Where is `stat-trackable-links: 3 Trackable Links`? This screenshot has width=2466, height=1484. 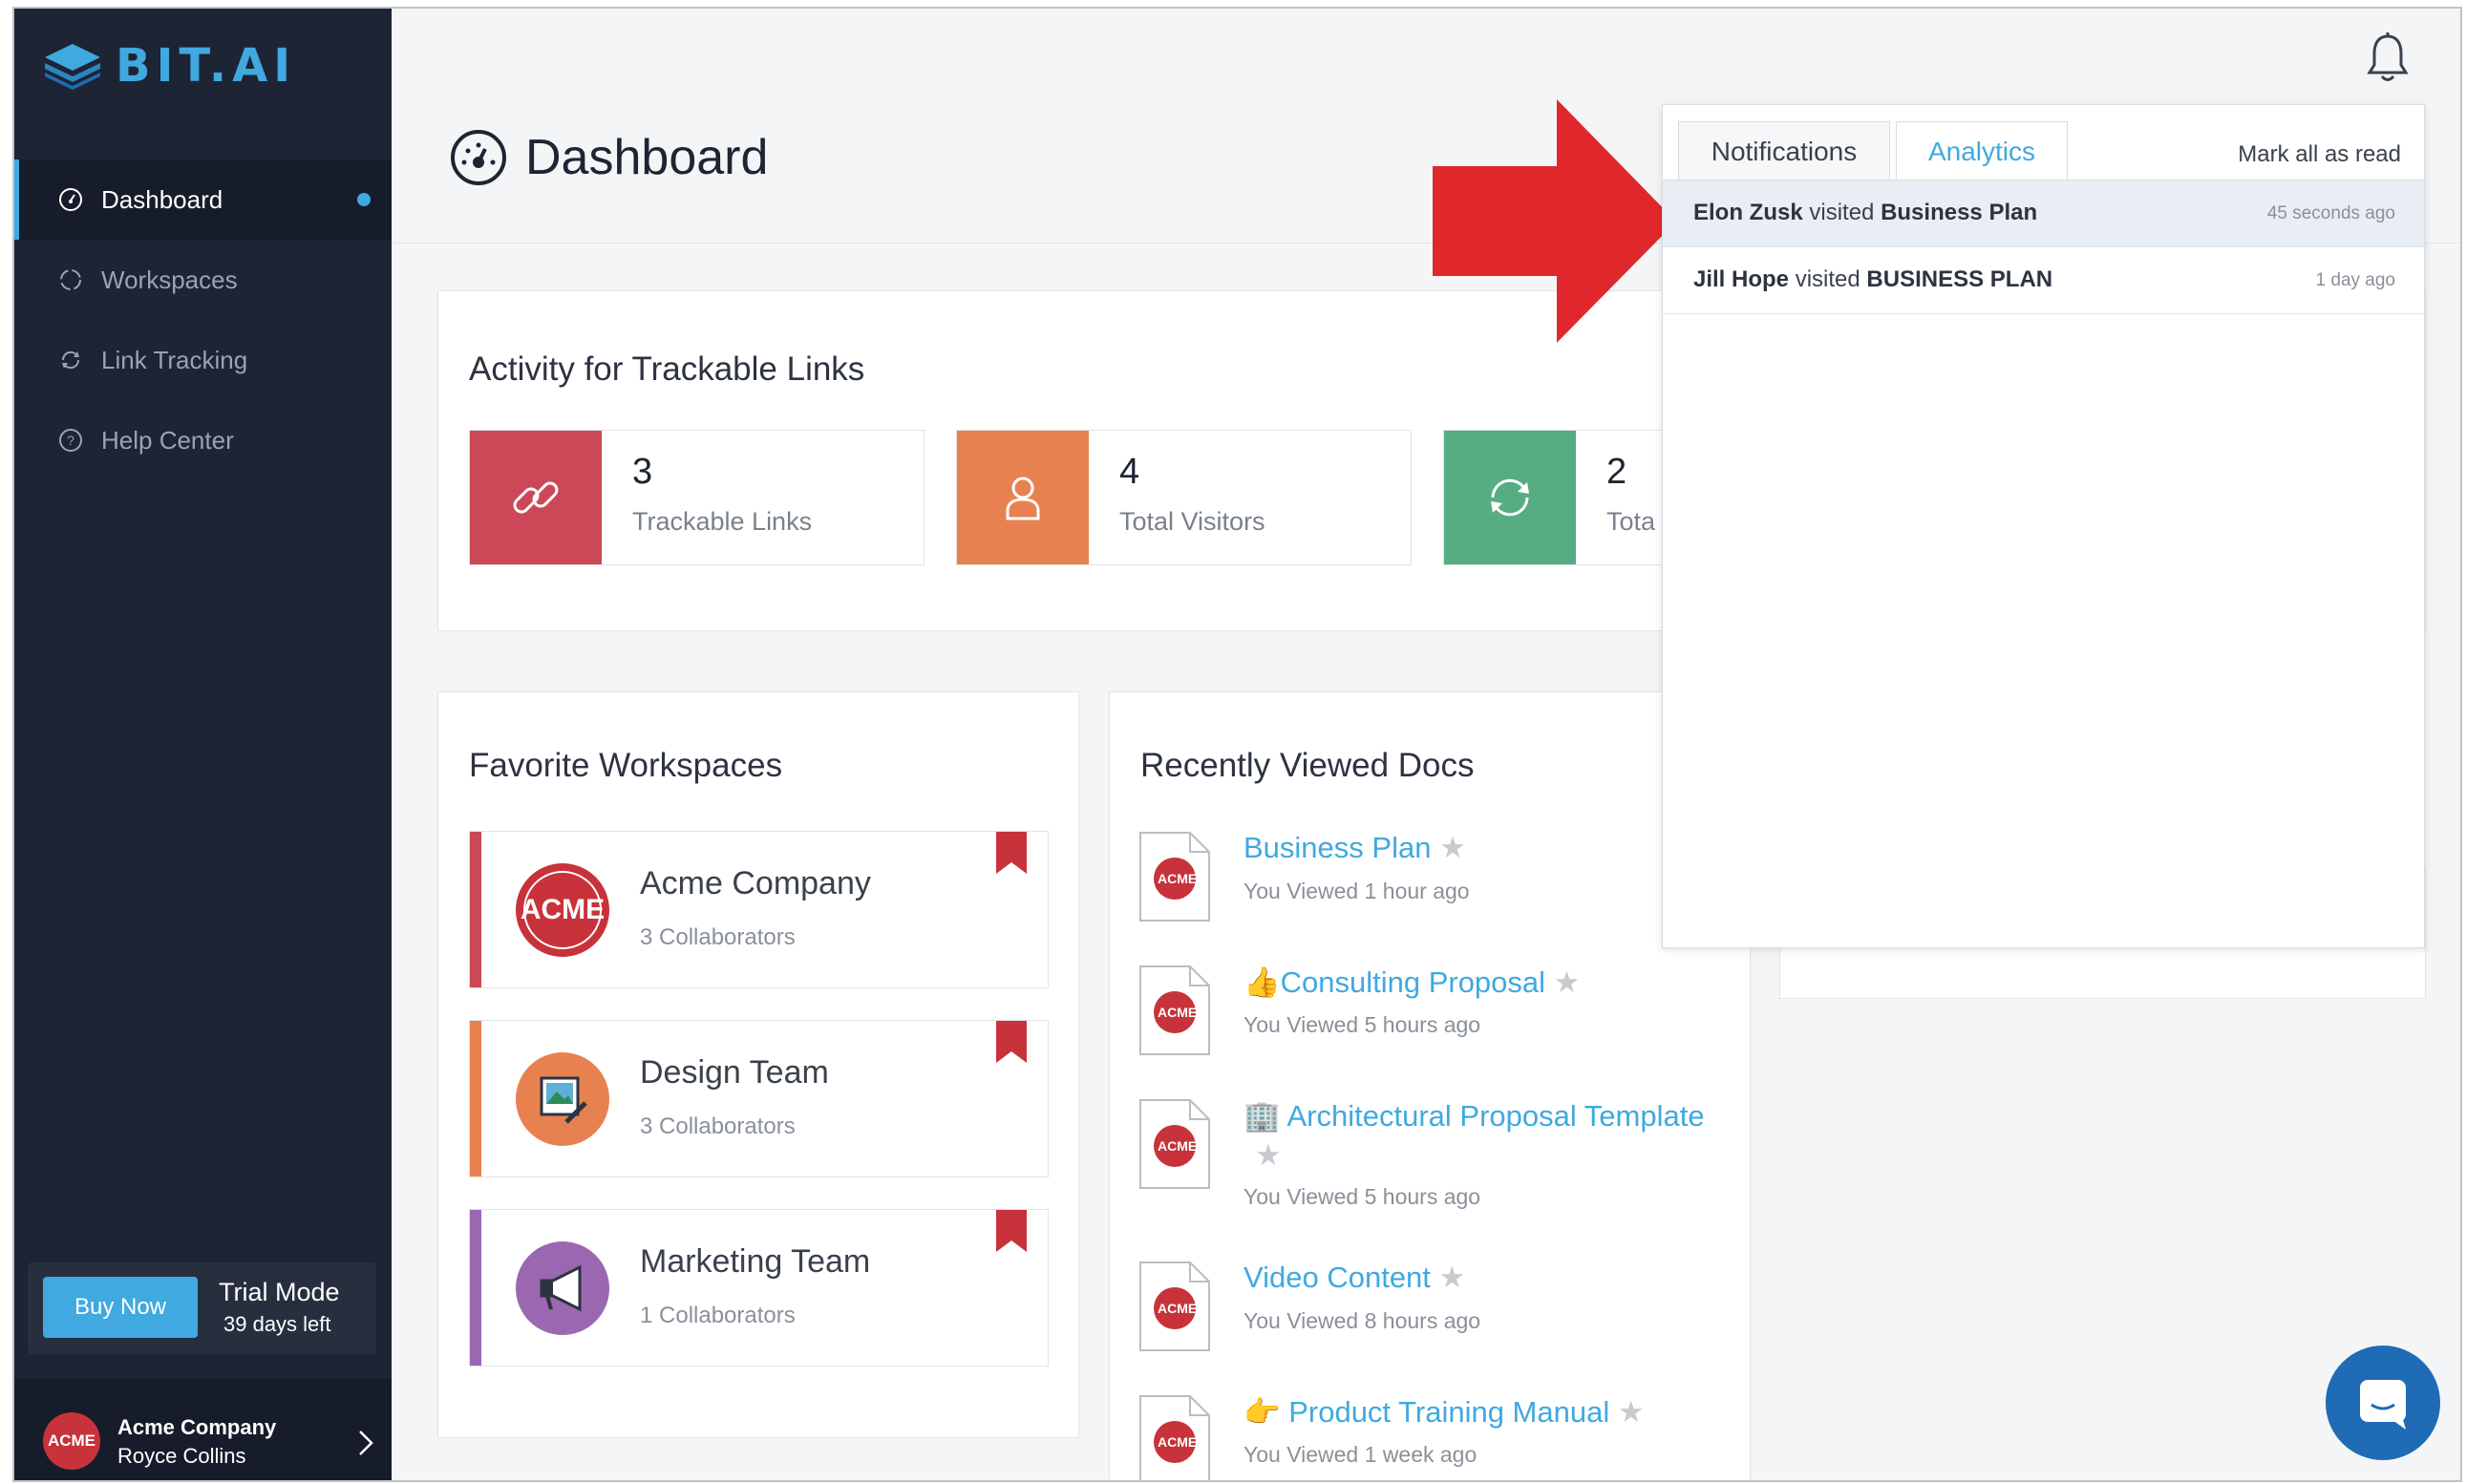 stat-trackable-links: 3 Trackable Links is located at coordinates (697, 497).